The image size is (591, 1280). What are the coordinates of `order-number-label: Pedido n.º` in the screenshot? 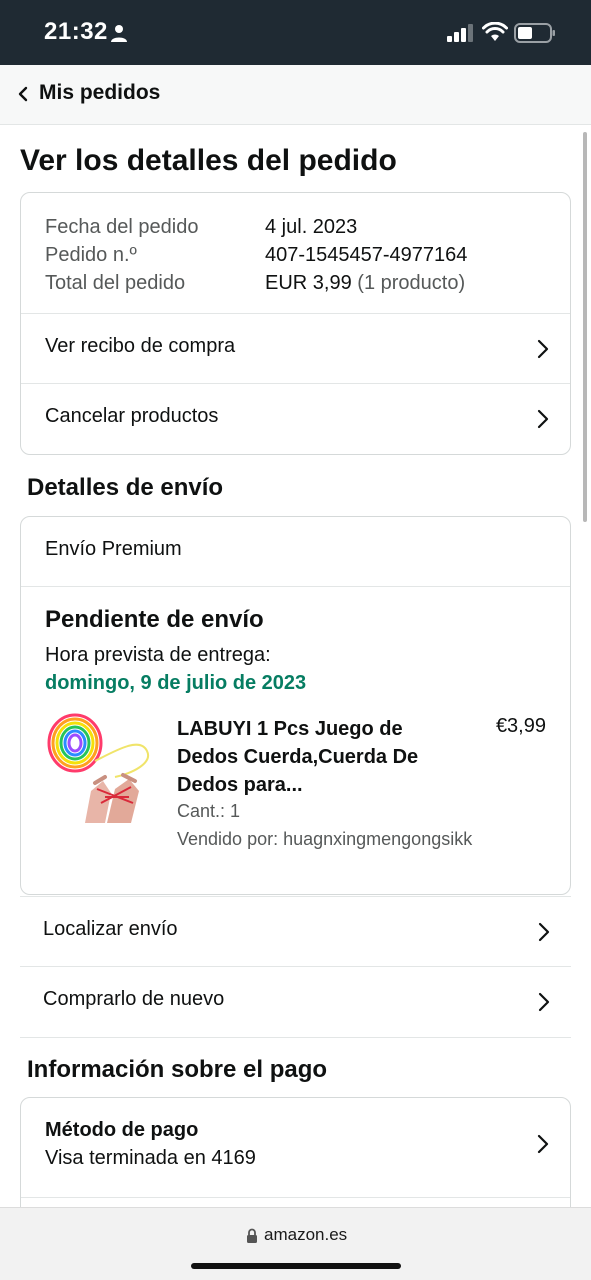 It's located at (91, 255).